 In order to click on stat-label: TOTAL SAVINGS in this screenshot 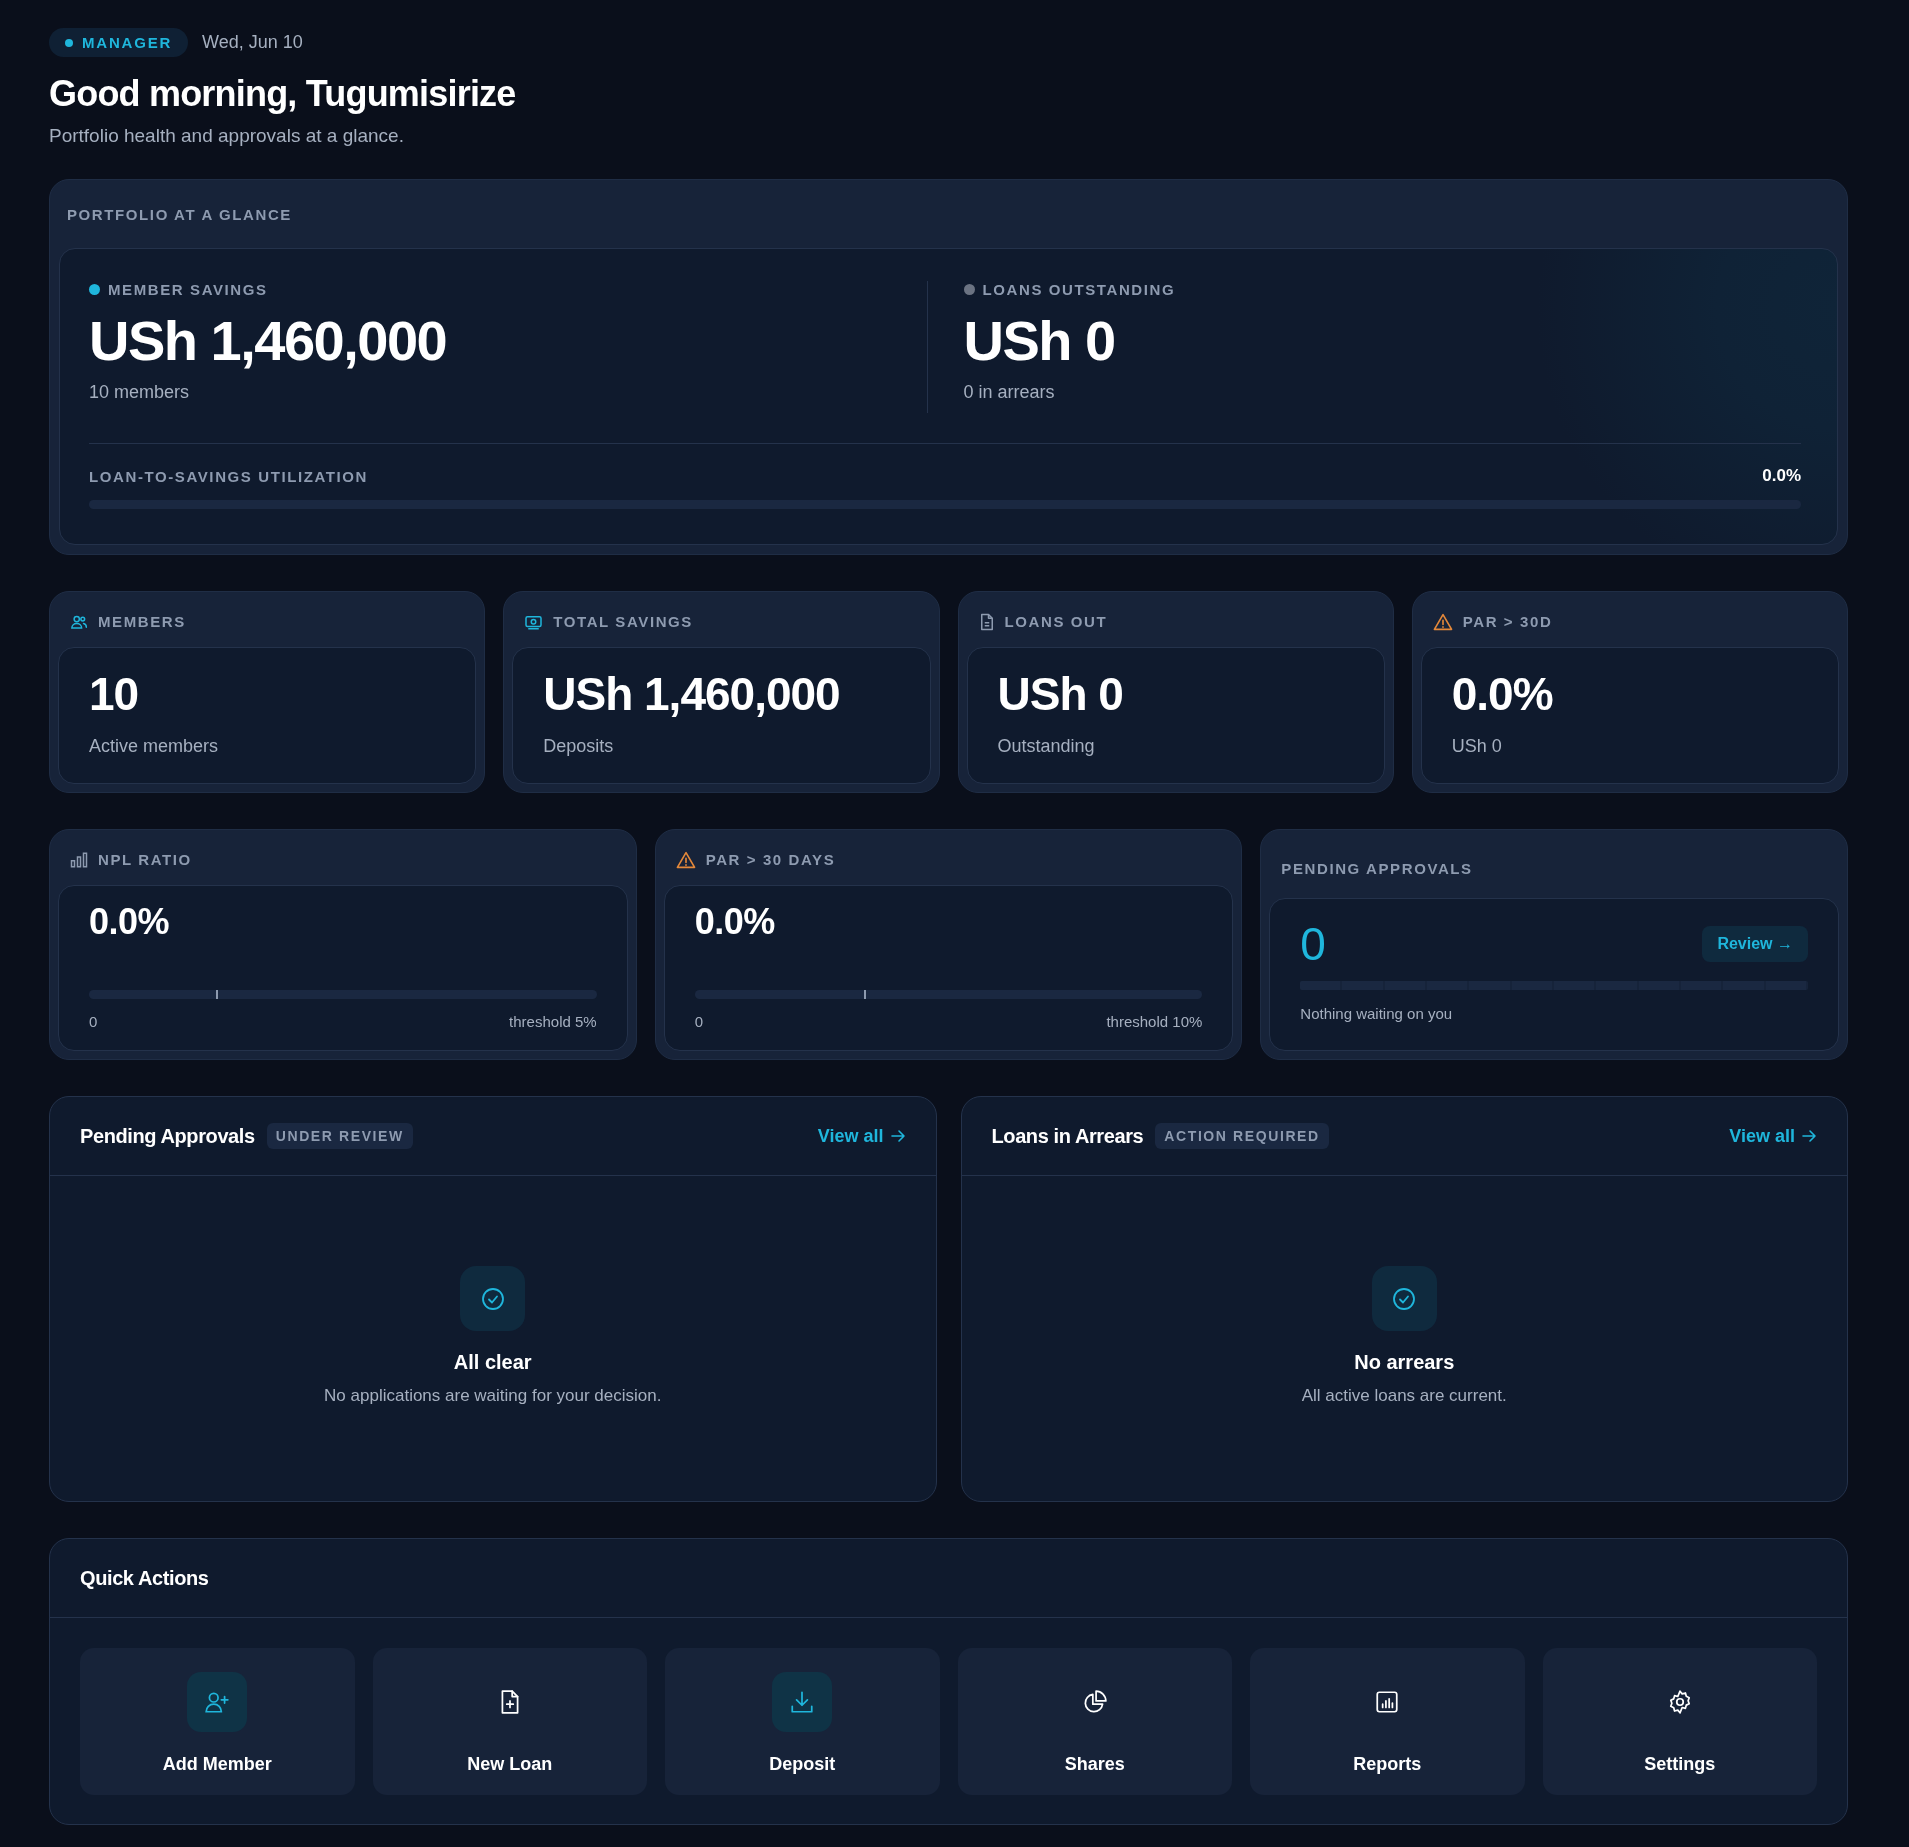, I will do `click(623, 621)`.